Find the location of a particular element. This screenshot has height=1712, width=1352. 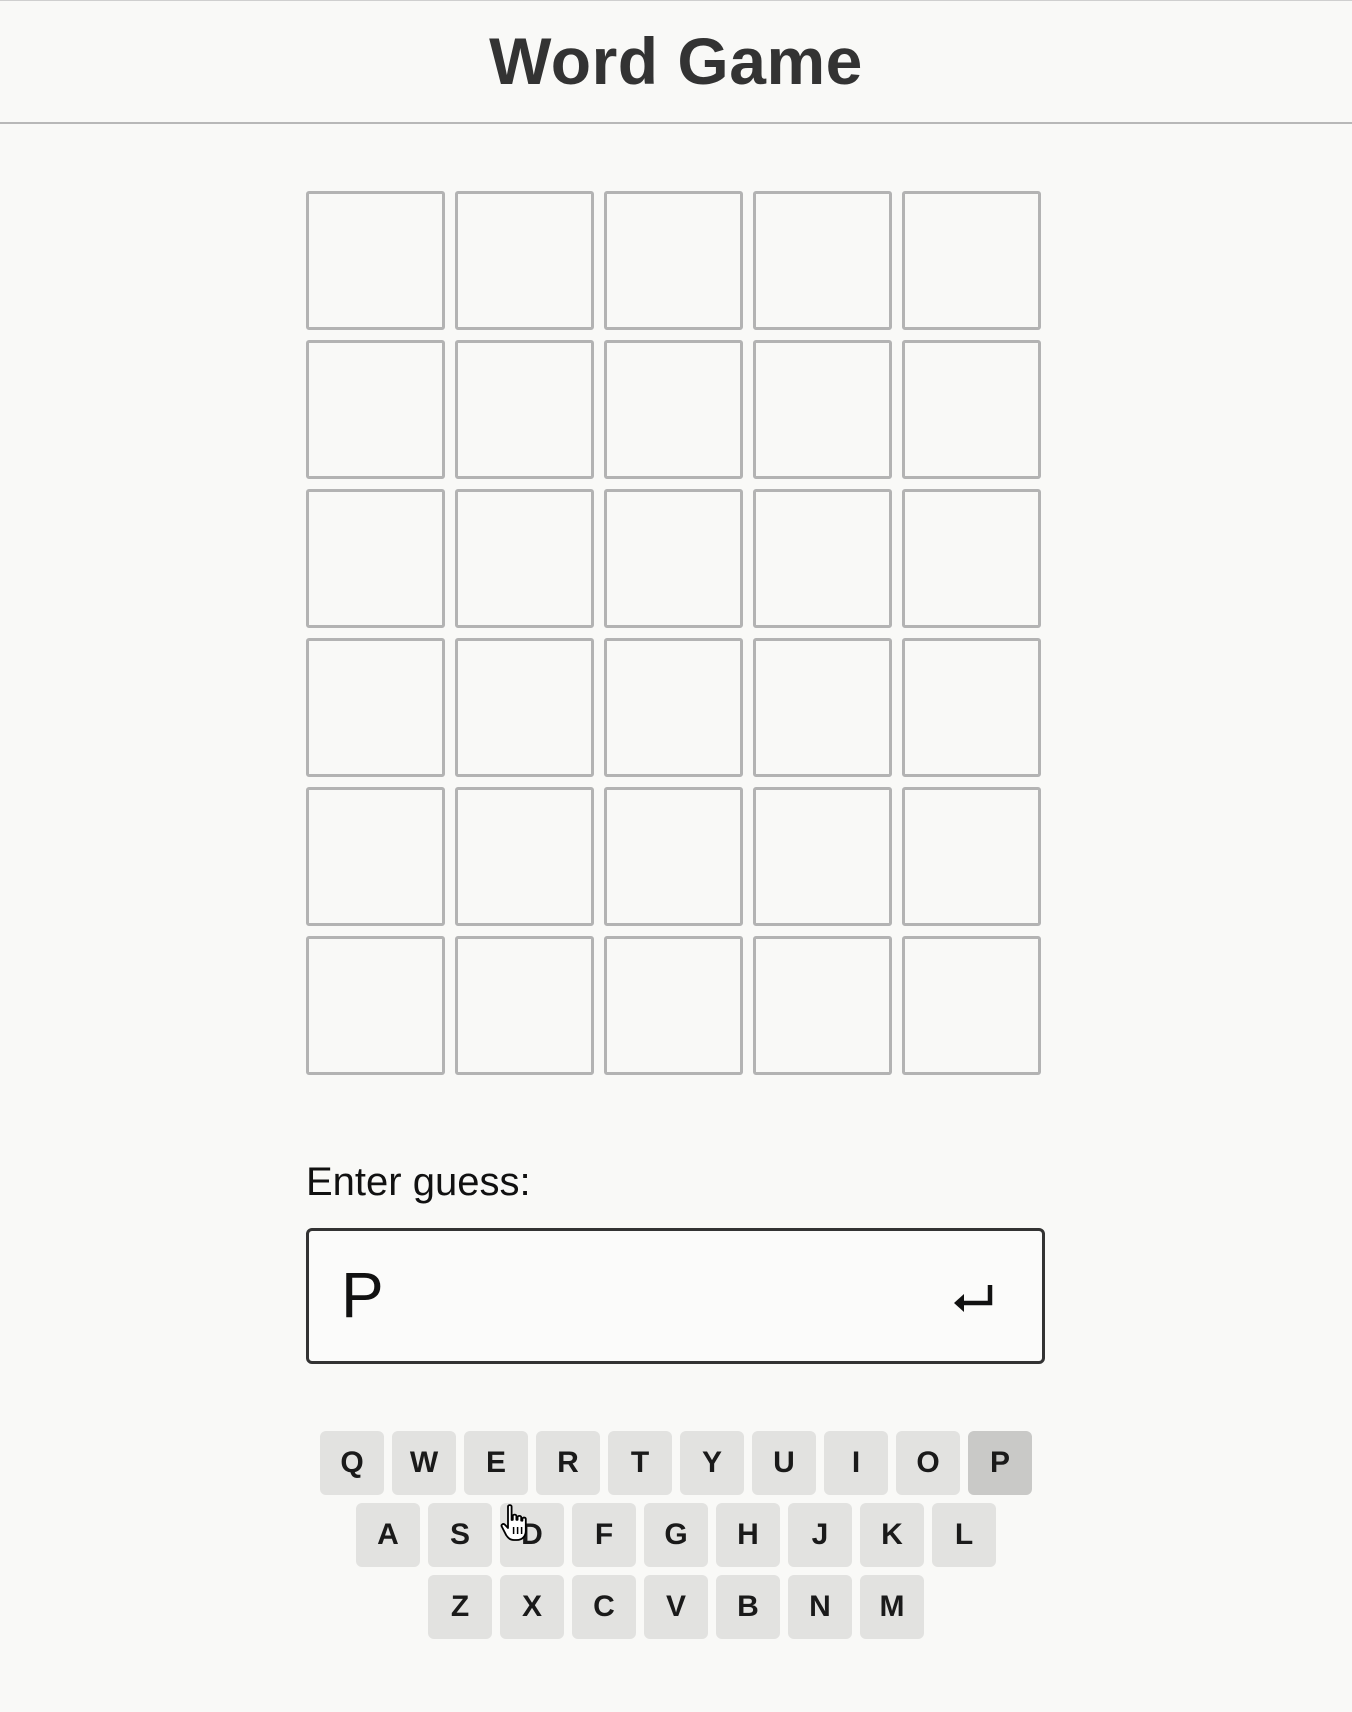

key-a: A is located at coordinates (388, 1535).